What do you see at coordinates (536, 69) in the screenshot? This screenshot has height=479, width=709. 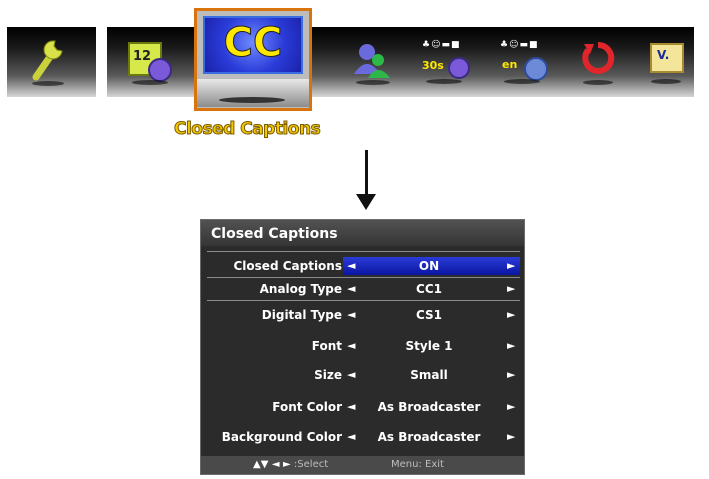 I see `globe-icon` at bounding box center [536, 69].